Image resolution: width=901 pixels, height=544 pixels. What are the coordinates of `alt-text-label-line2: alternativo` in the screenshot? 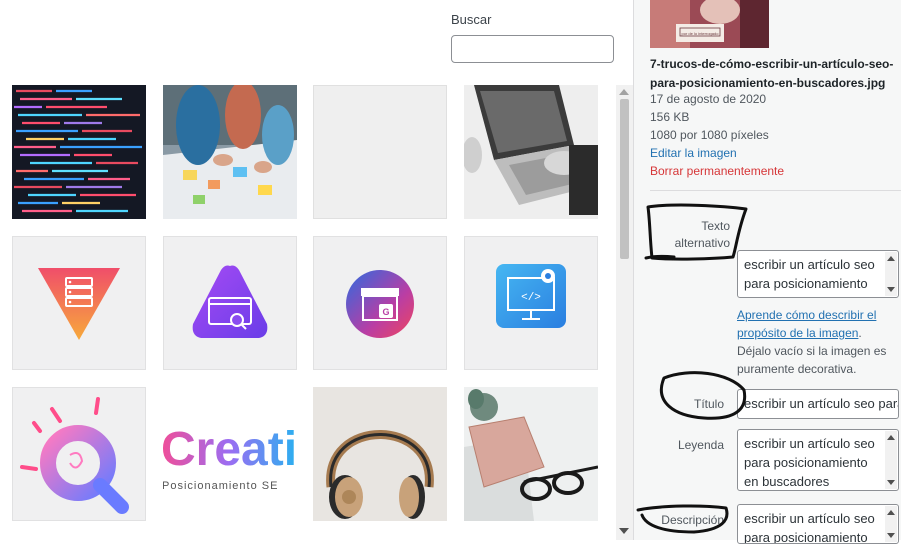 It's located at (702, 243).